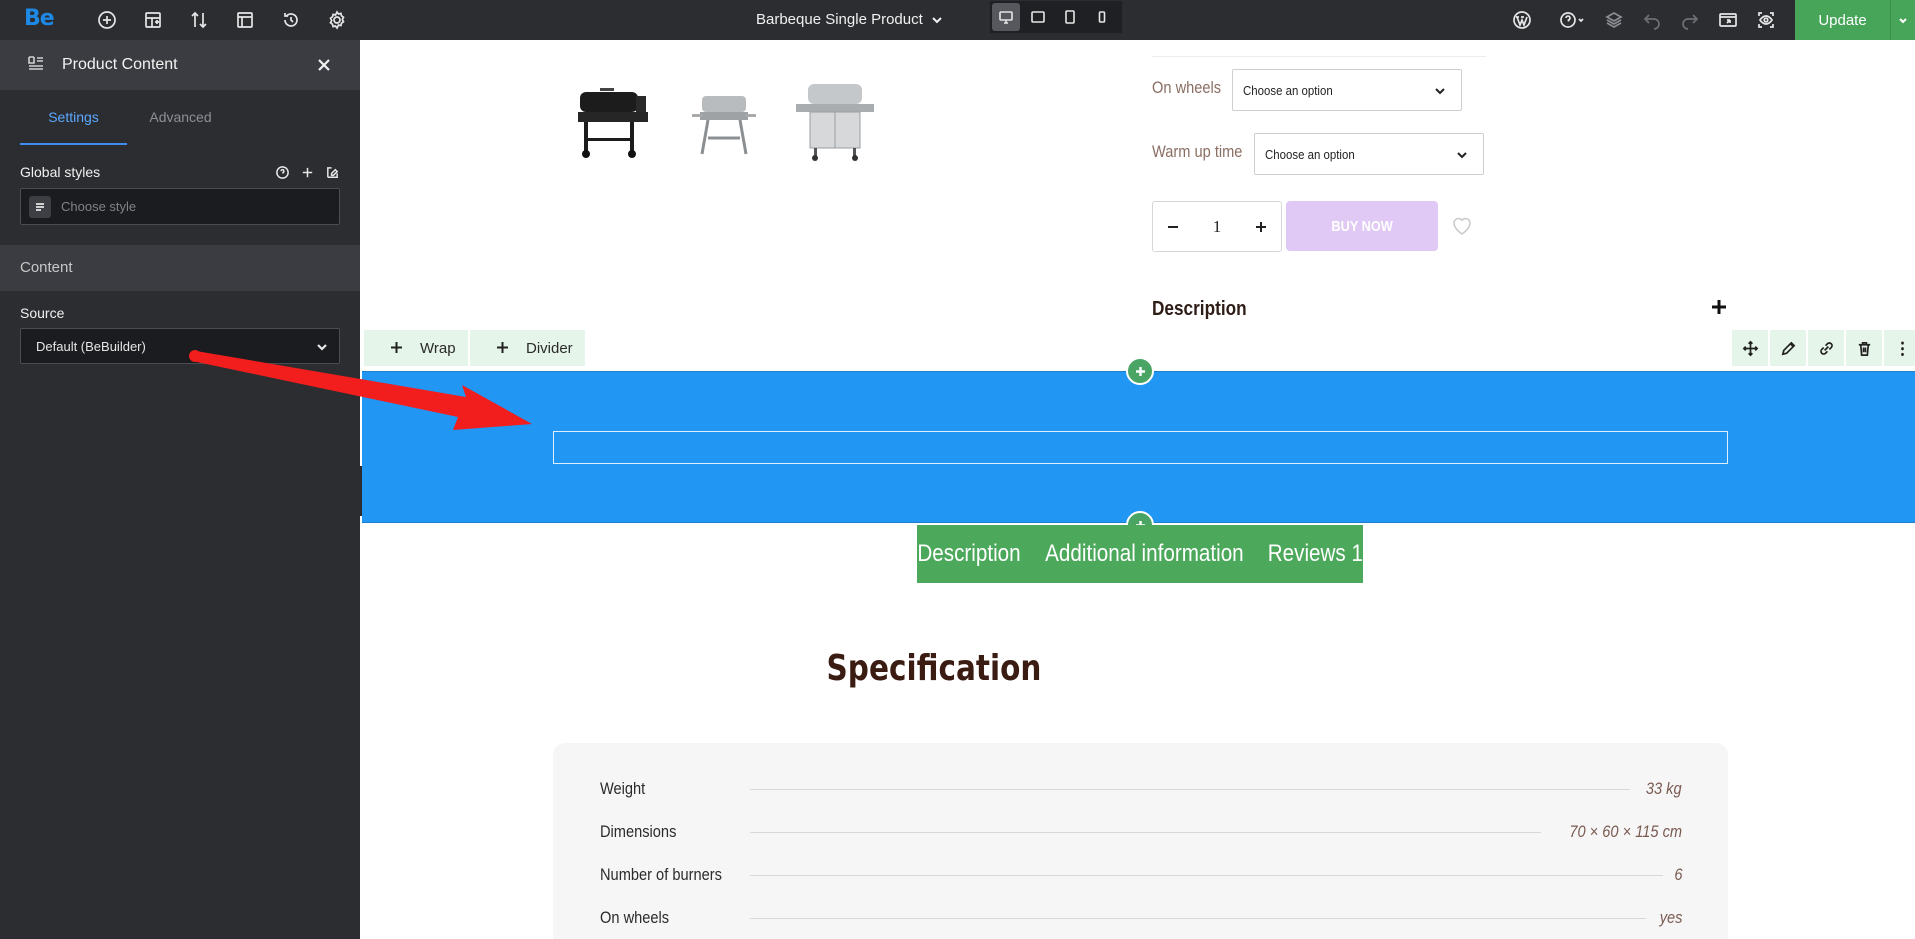 Image resolution: width=1915 pixels, height=939 pixels. What do you see at coordinates (1319, 56) in the screenshot?
I see `divider` at bounding box center [1319, 56].